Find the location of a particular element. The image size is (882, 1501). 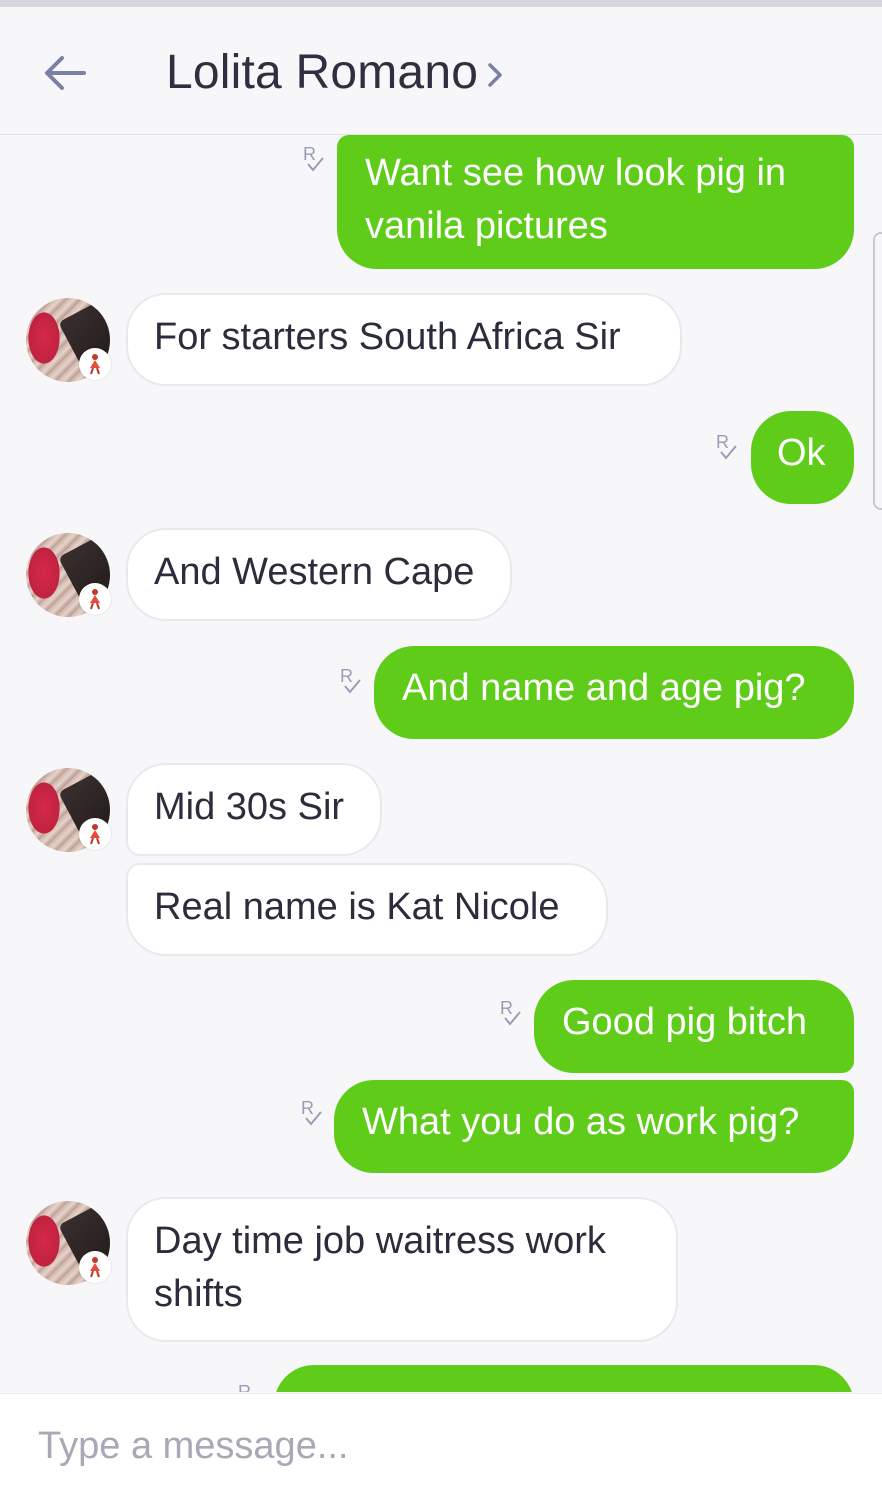

message-bubble-outgoing: Want see how look pig in vanila pictures is located at coordinates (595, 202).